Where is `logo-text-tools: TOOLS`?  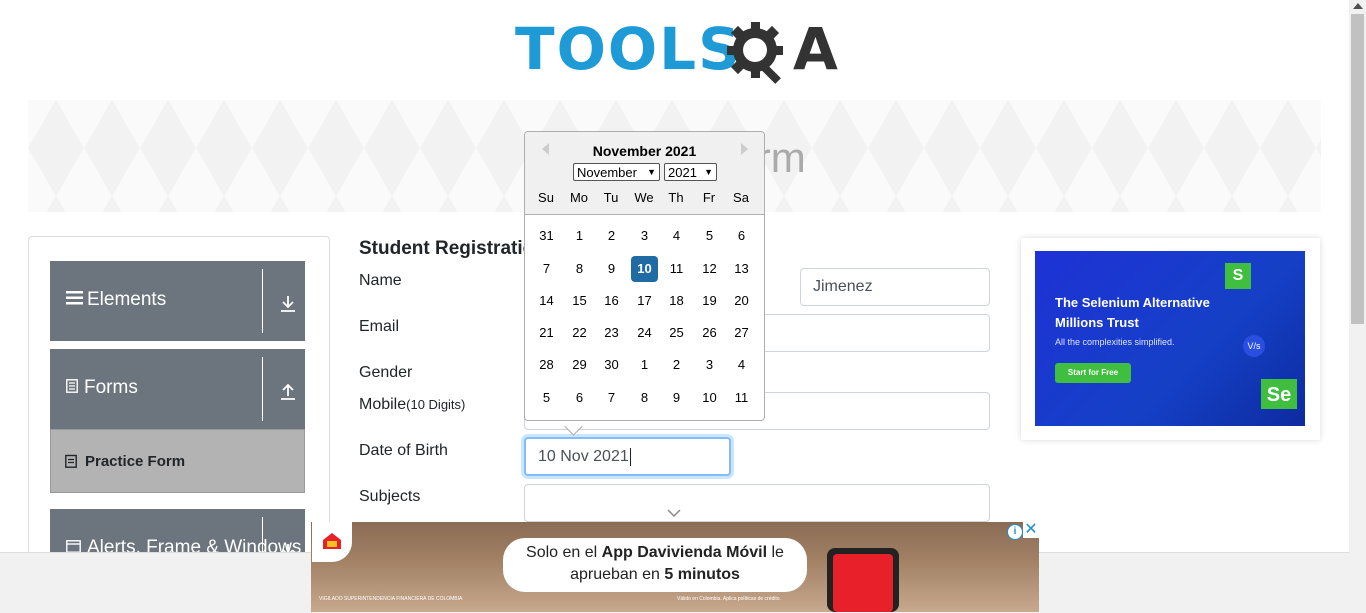 logo-text-tools: TOOLS is located at coordinates (628, 49).